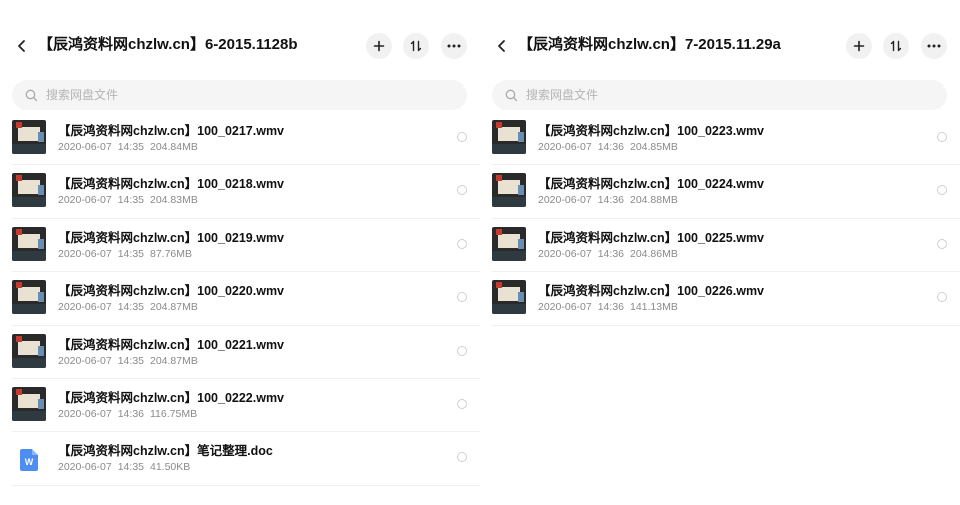 The image size is (960, 505). Describe the element at coordinates (171, 291) in the screenshot. I see `file-name: 【辰鸿资料网chzlw.cn】100_0220.wmv` at that location.